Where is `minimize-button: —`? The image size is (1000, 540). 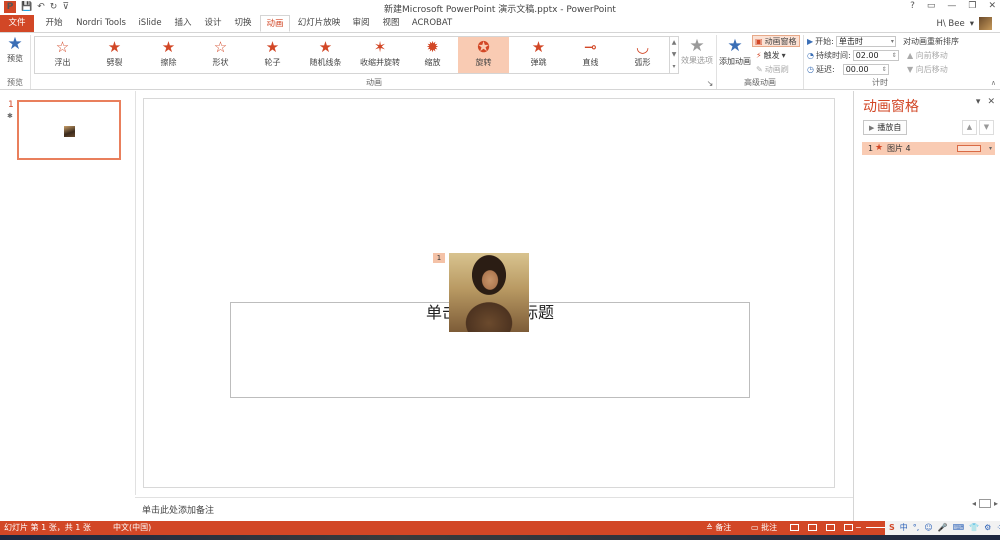 minimize-button: — is located at coordinates (951, 6).